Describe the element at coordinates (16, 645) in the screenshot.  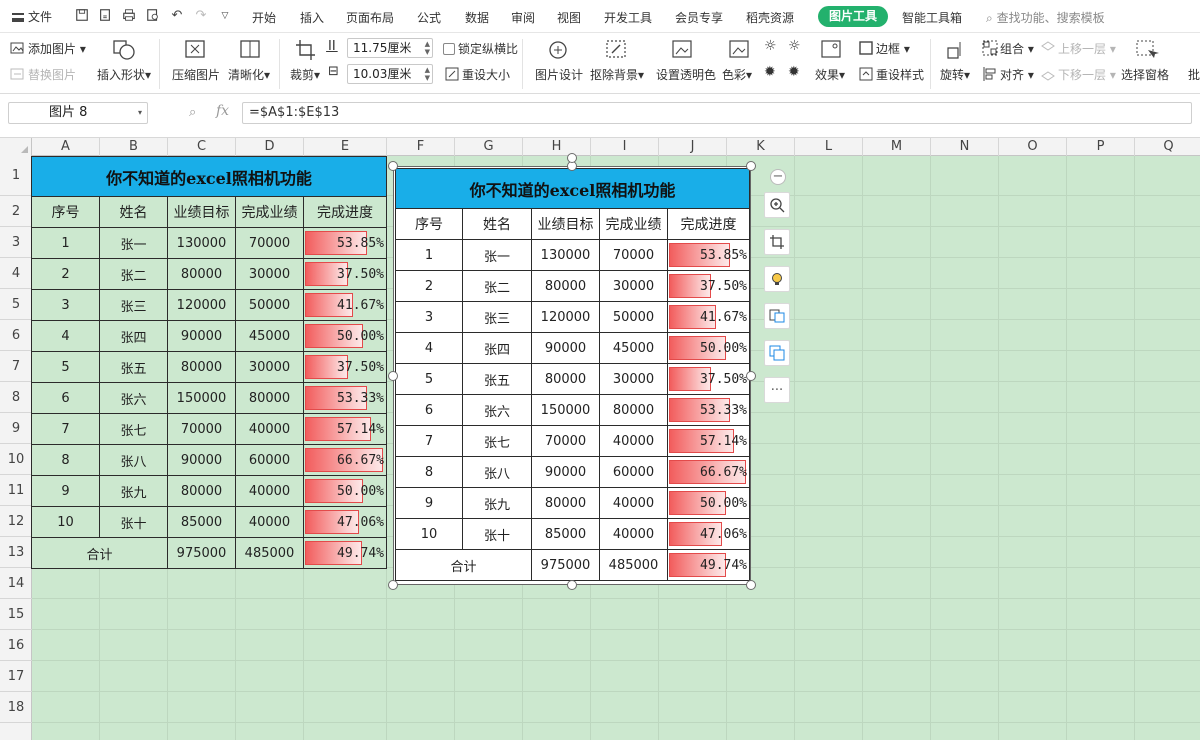
I see `row-header-16: 16` at that location.